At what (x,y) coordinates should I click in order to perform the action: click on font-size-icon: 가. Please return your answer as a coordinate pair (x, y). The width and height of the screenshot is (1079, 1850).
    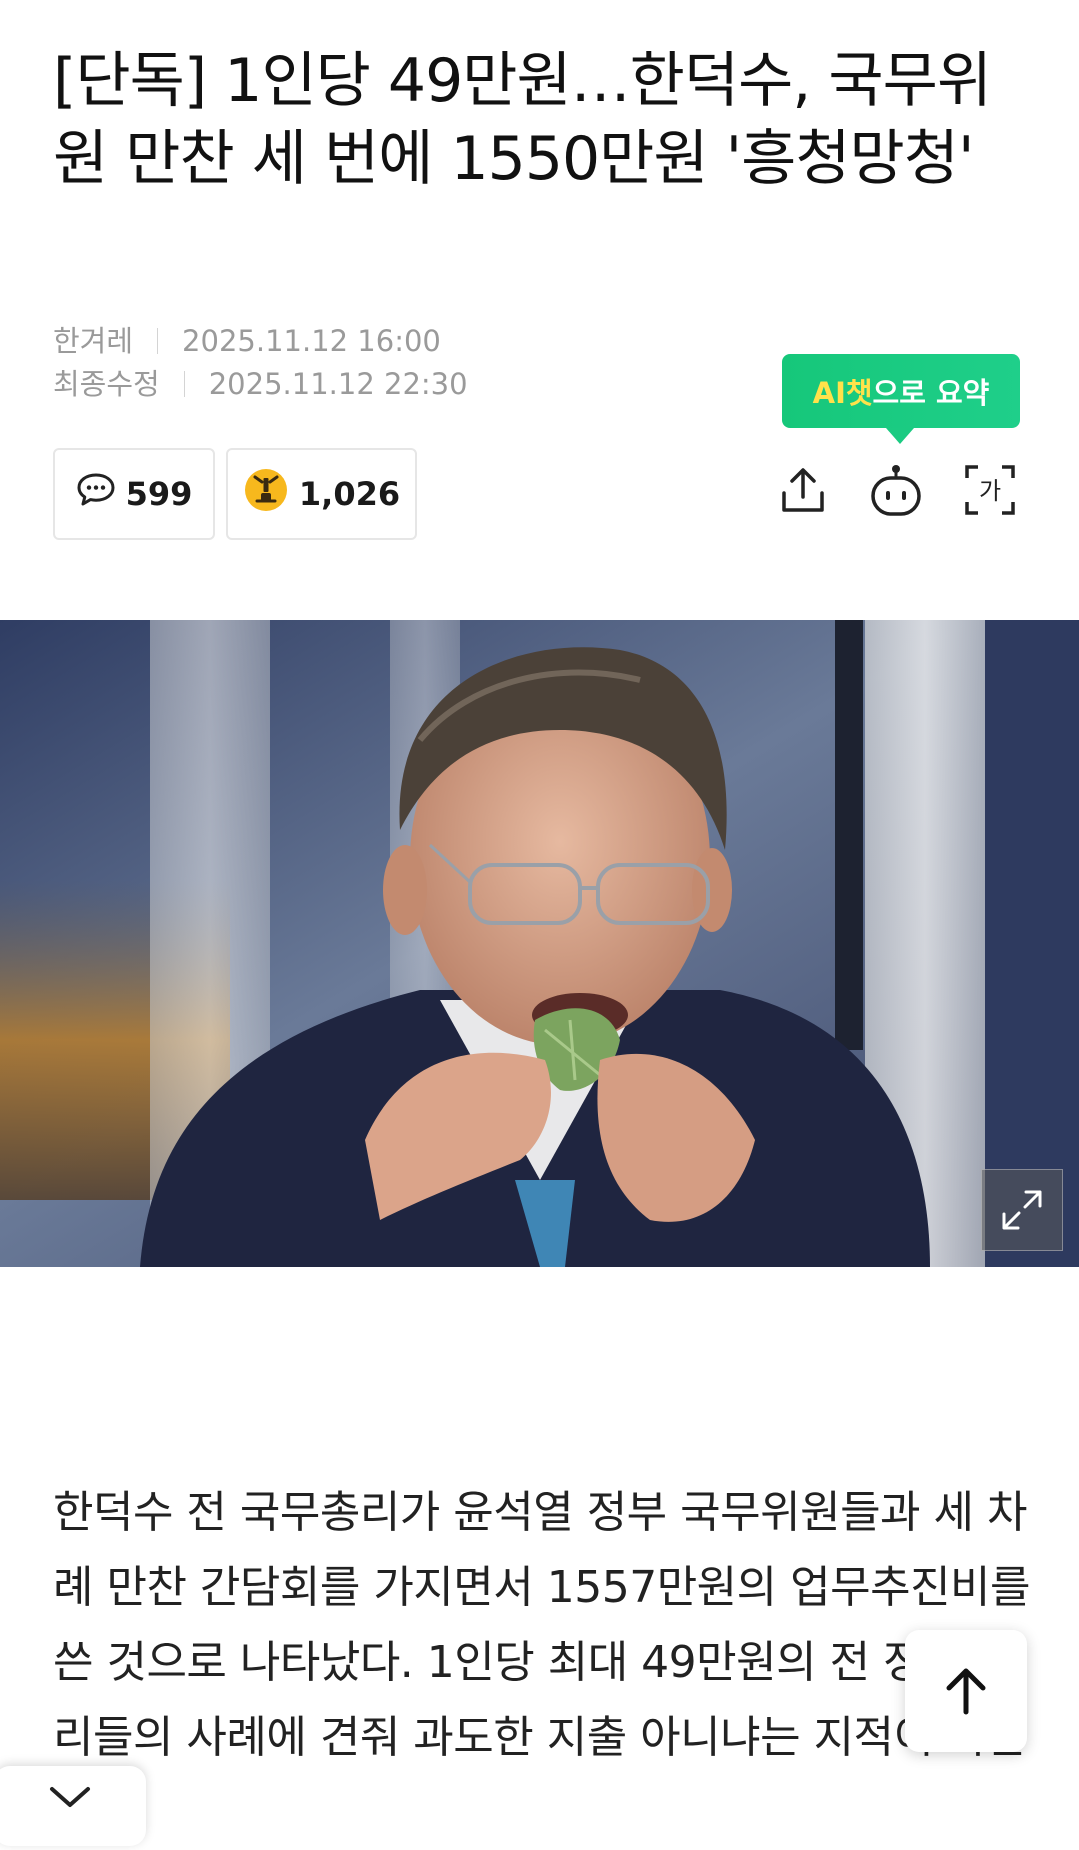
    Looking at the image, I should click on (990, 490).